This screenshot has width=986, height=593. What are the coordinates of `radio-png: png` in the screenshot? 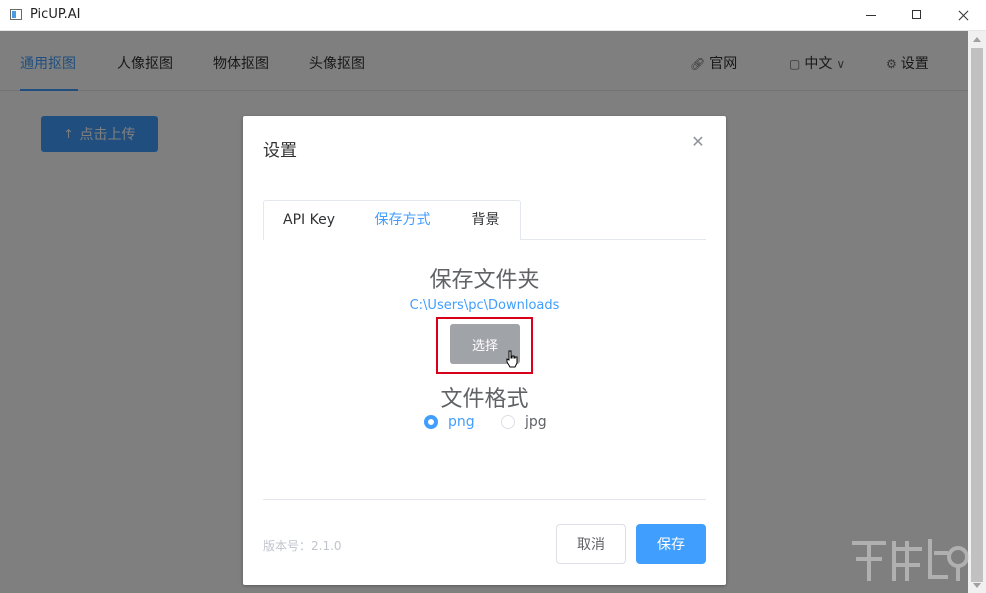 It's located at (449, 422).